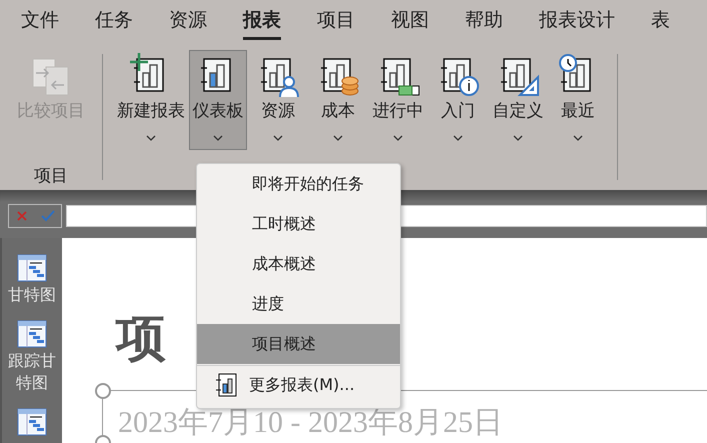 Image resolution: width=707 pixels, height=443 pixels. Describe the element at coordinates (51, 176) in the screenshot. I see `group-label: 项目` at that location.